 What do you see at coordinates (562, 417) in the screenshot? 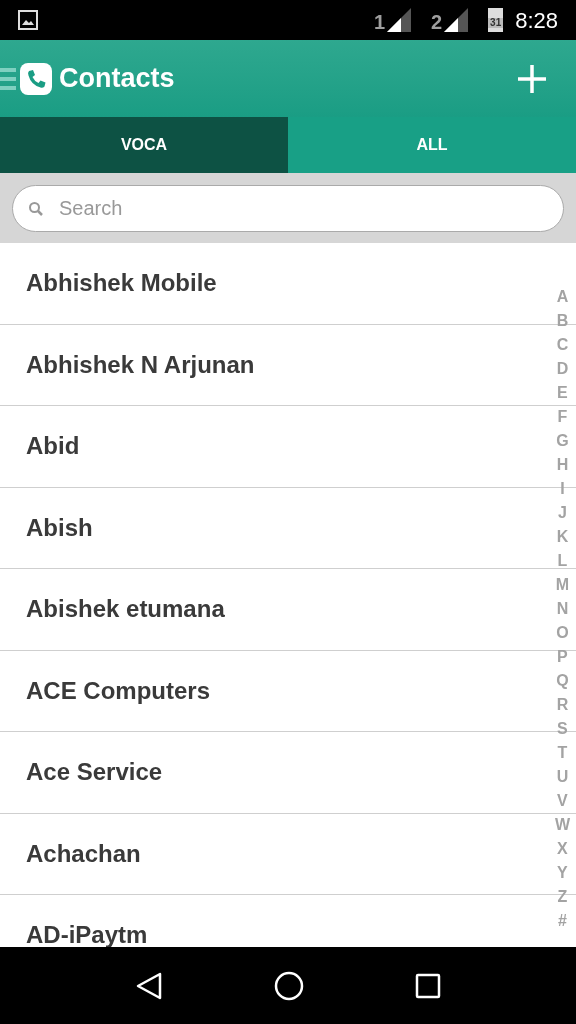
I see `index-letter: F` at bounding box center [562, 417].